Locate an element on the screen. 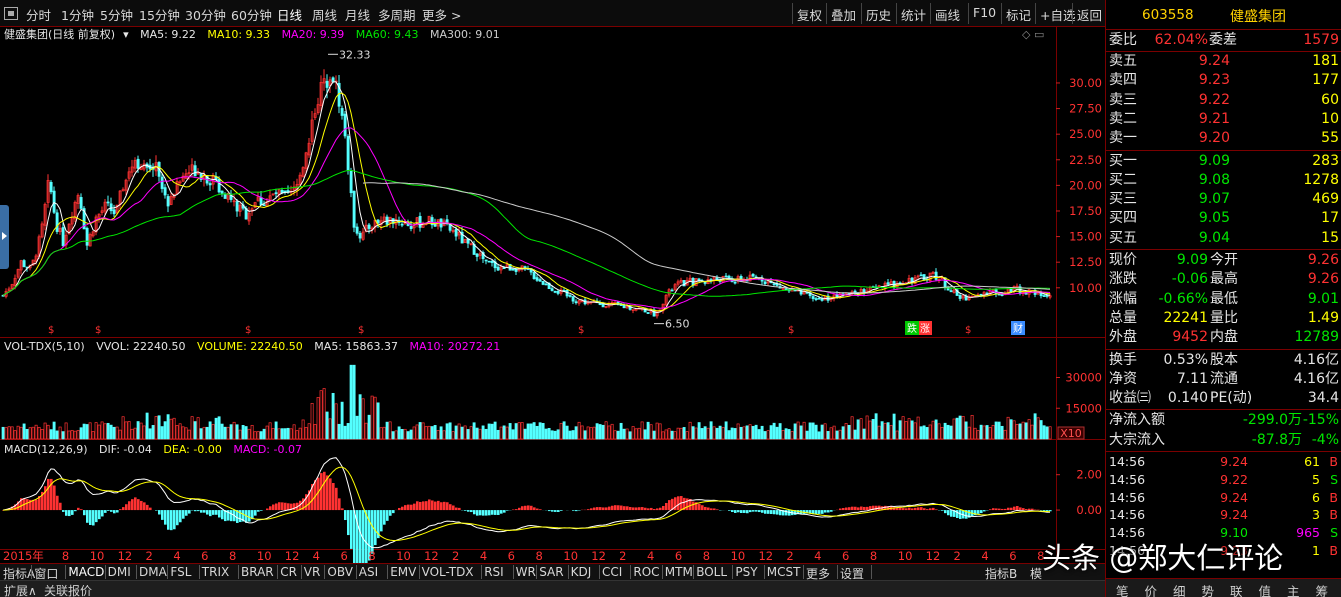  buy-row-1: 买二 9.08 1278 is located at coordinates (1223, 181).